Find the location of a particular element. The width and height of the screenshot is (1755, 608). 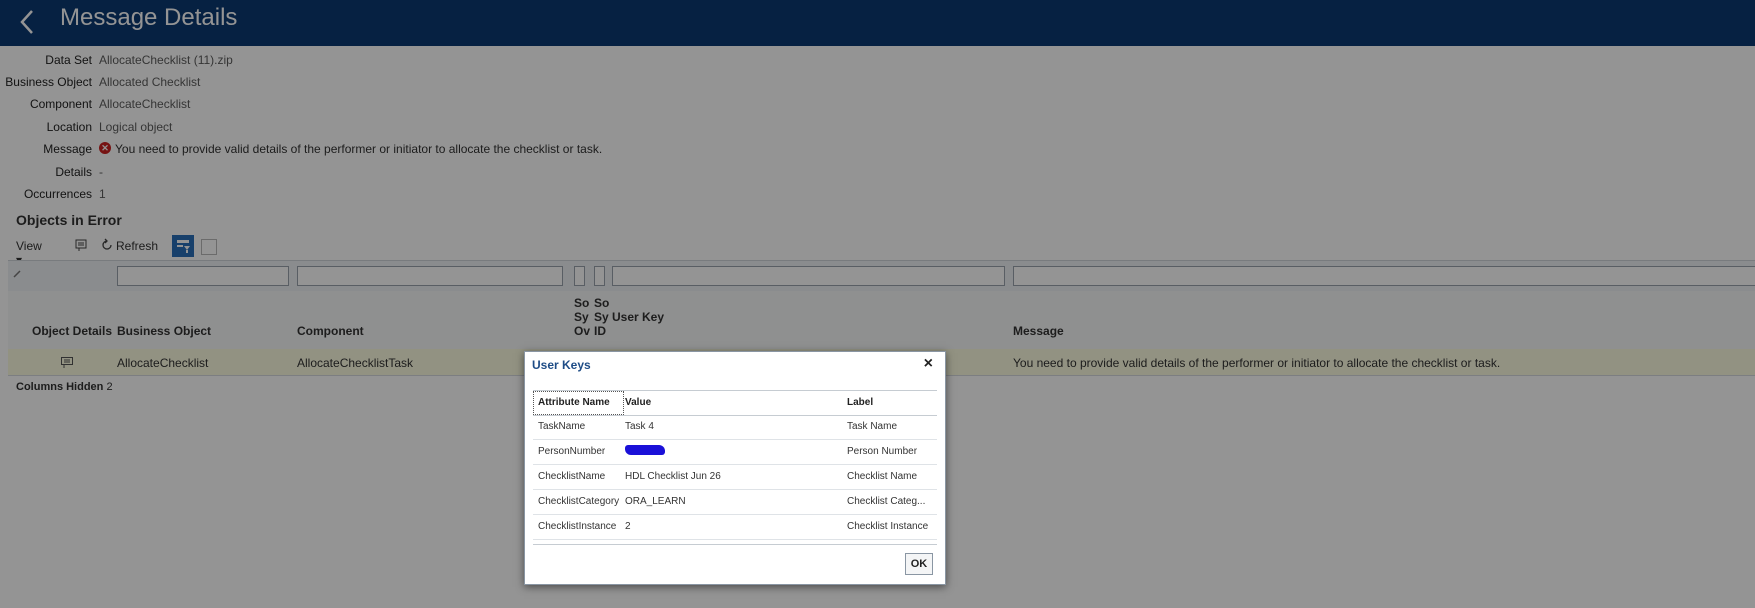

column-header-label: Label is located at coordinates (860, 402).